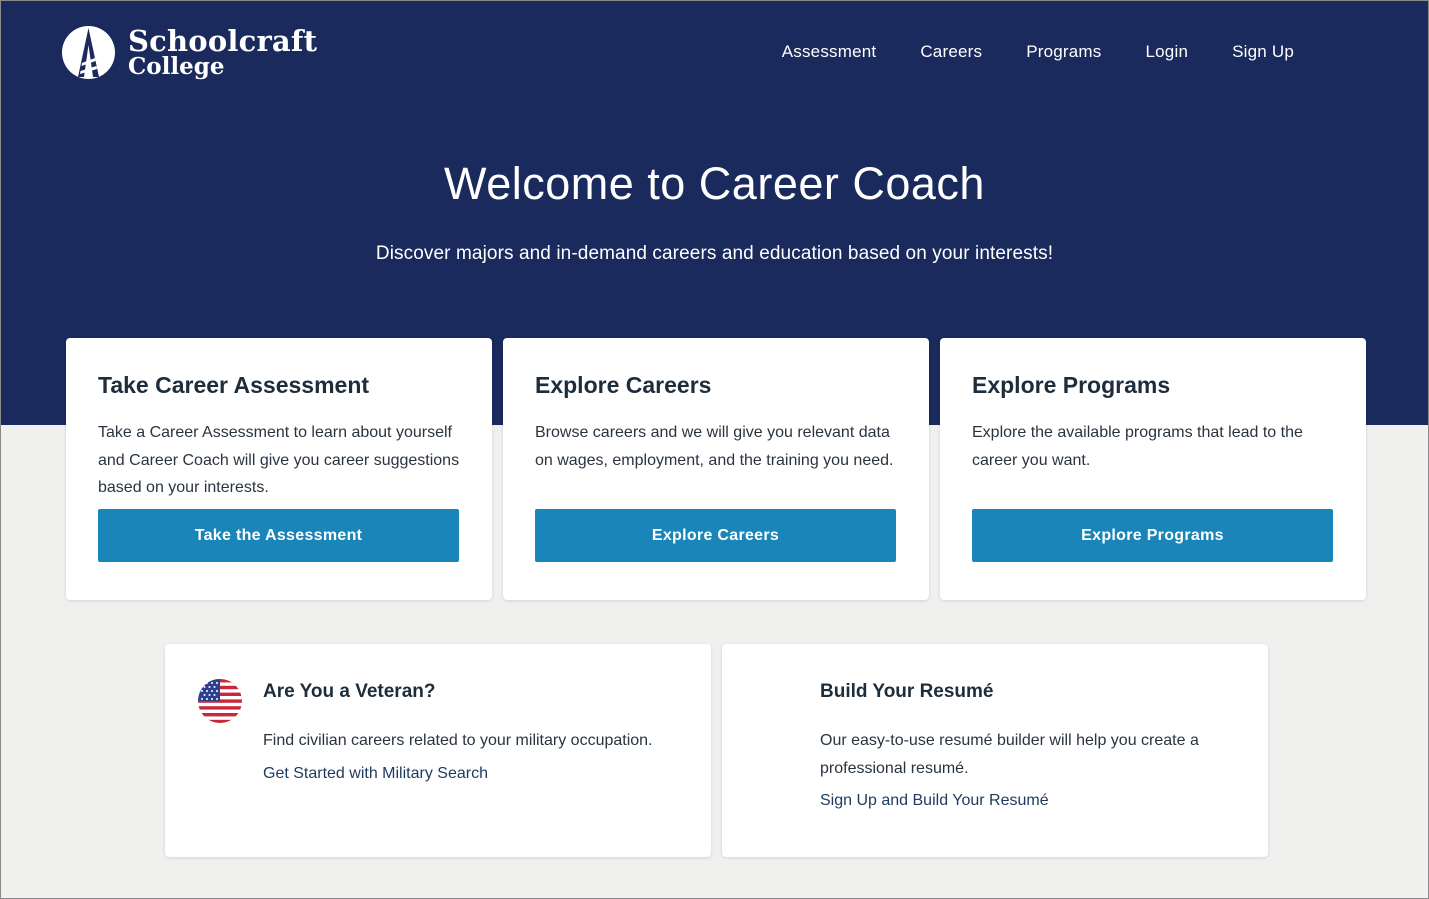  Describe the element at coordinates (176, 66) in the screenshot. I see `logo-line2: College` at that location.